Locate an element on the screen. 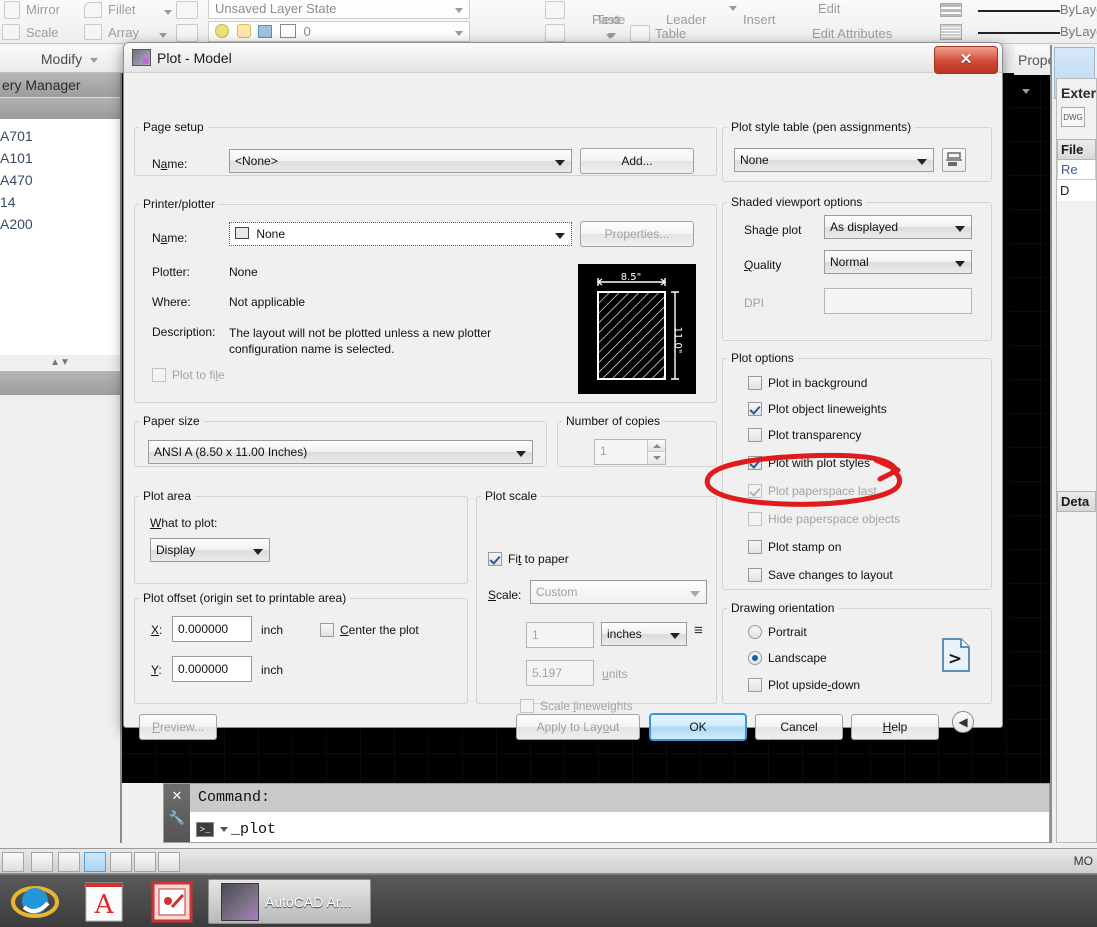  plotter-name-dropdown: None is located at coordinates (400, 234).